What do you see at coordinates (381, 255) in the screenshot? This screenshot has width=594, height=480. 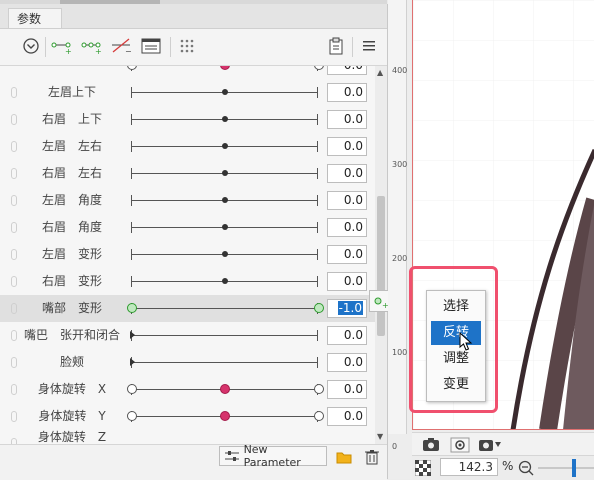 I see `parameter-list-scrollbar: ▲ ▼` at bounding box center [381, 255].